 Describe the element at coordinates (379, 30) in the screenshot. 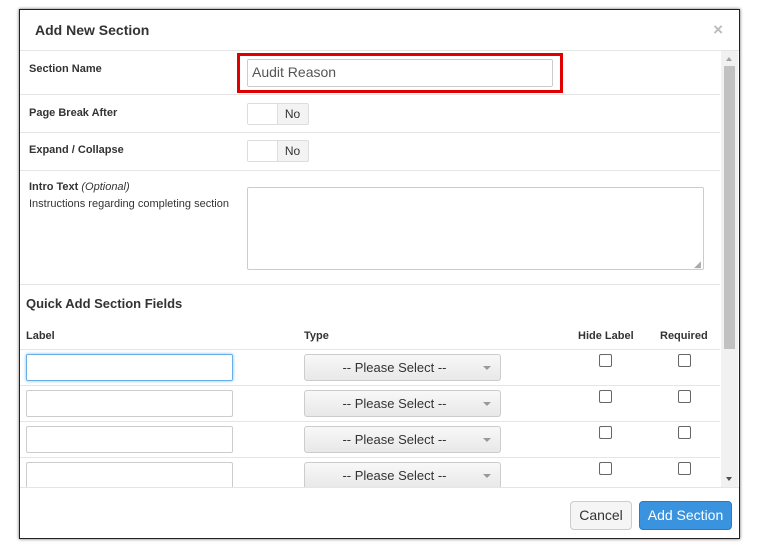

I see `modal-header: Add New Section ×` at that location.